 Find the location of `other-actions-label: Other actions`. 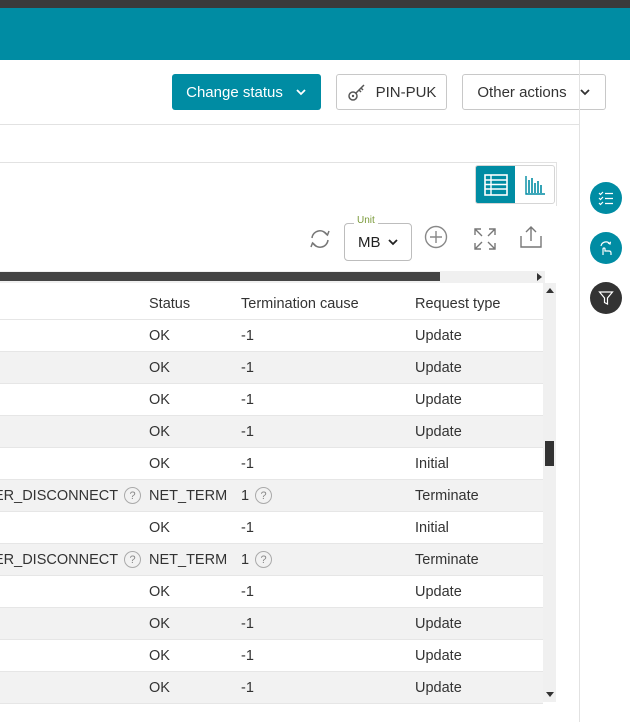

other-actions-label: Other actions is located at coordinates (522, 92).